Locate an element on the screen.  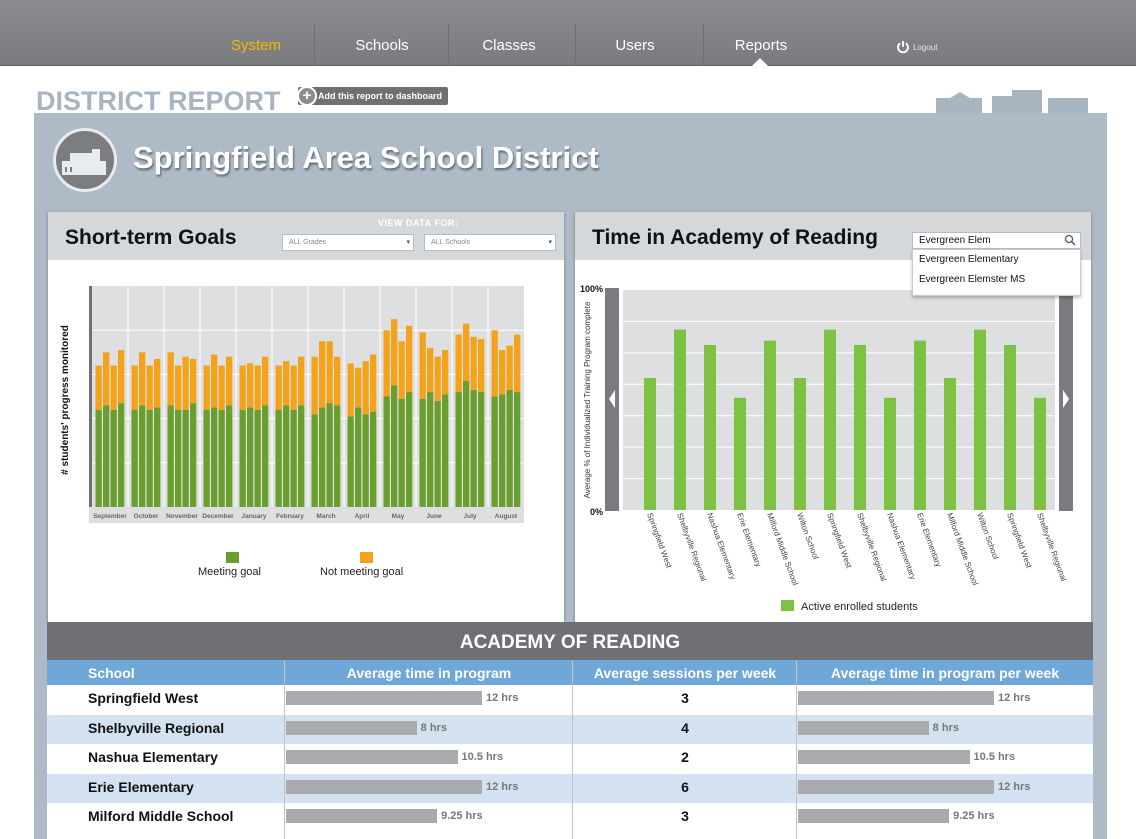
avg-time-label: 12 hrs is located at coordinates (502, 698).